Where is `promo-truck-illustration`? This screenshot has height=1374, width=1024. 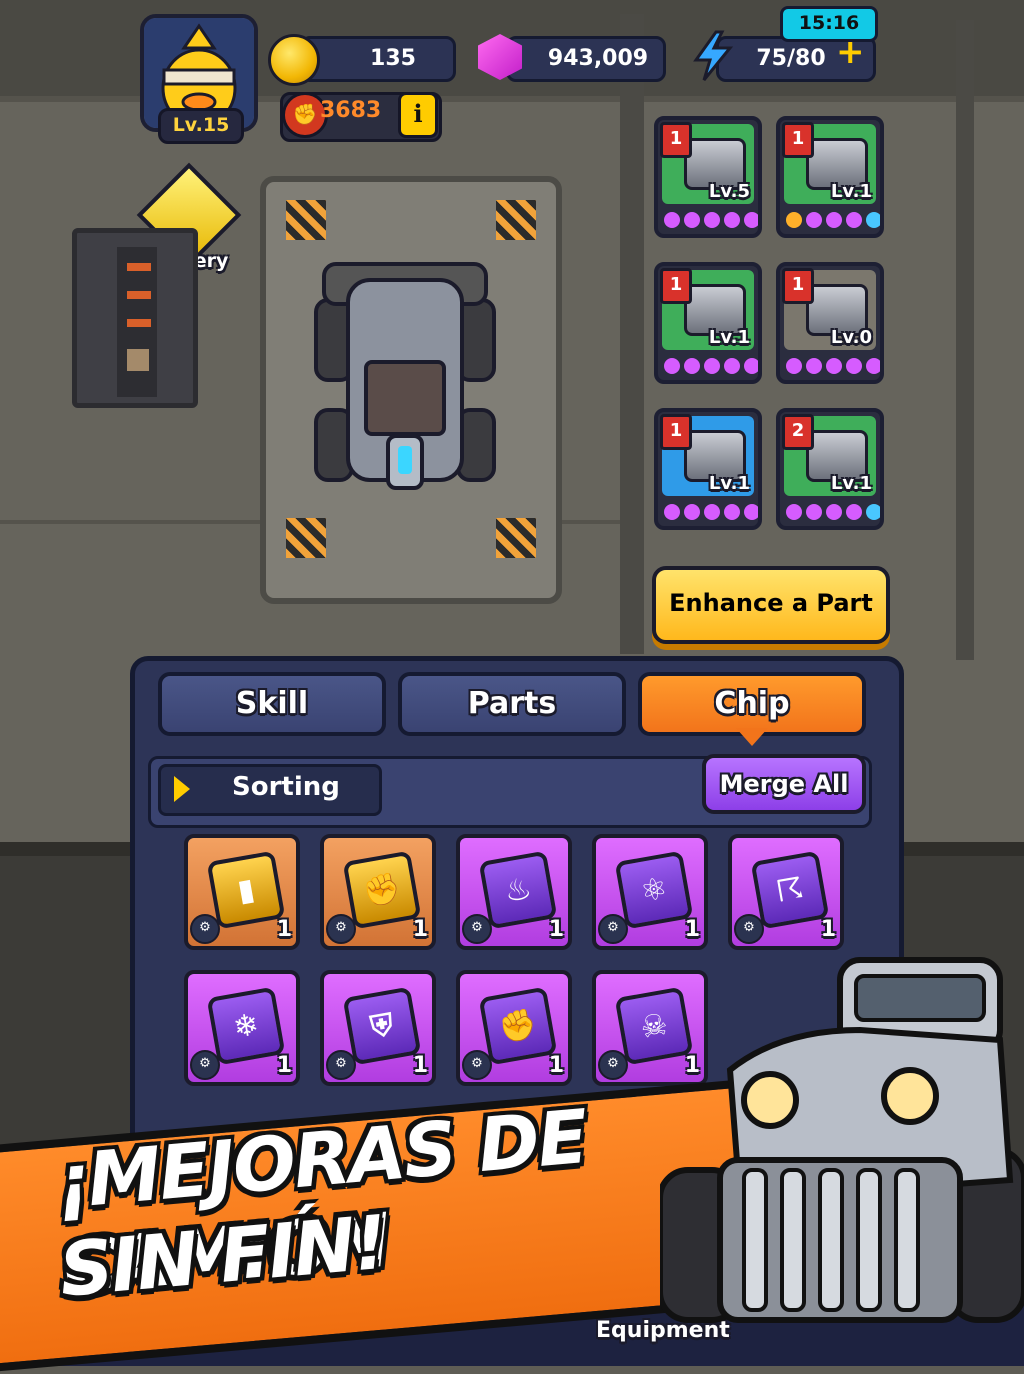 promo-truck-illustration is located at coordinates (842, 1140).